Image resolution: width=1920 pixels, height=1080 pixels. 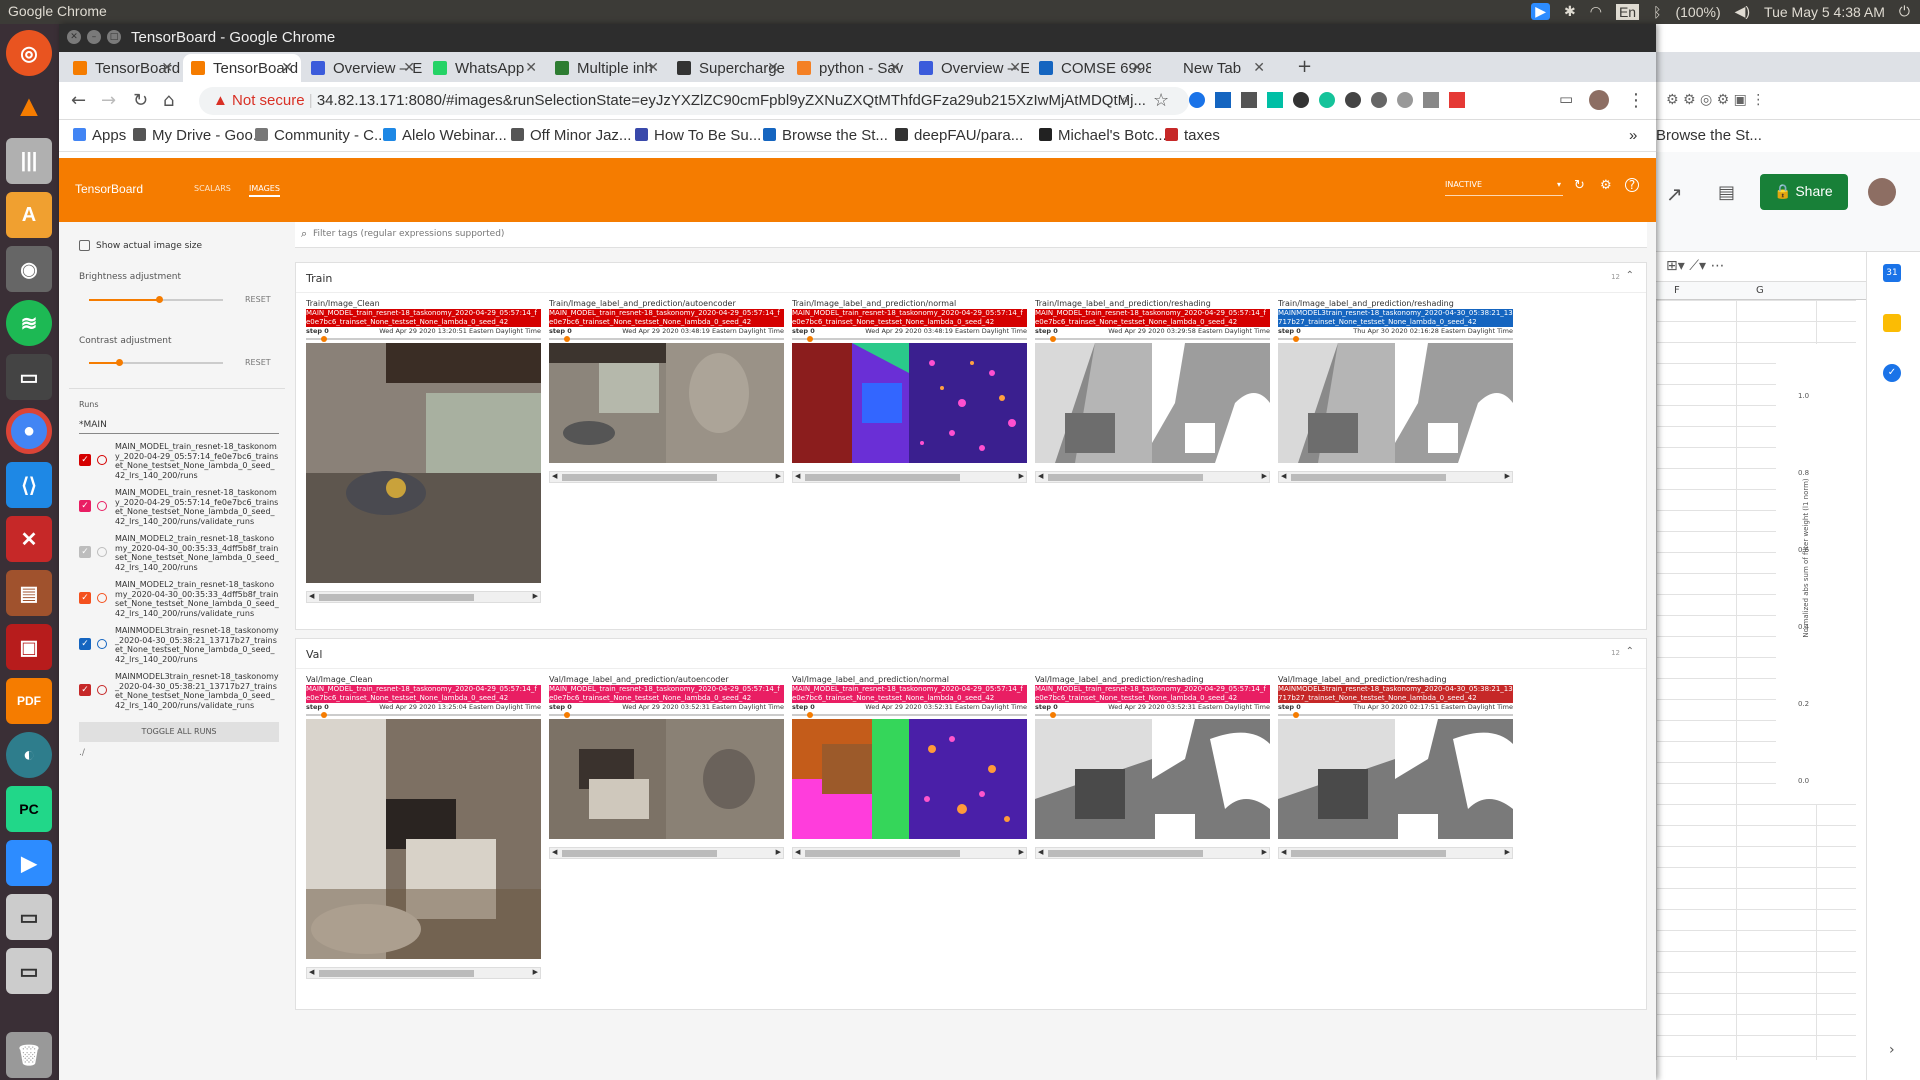 I want to click on extension-6-icon, so click(x=1327, y=100).